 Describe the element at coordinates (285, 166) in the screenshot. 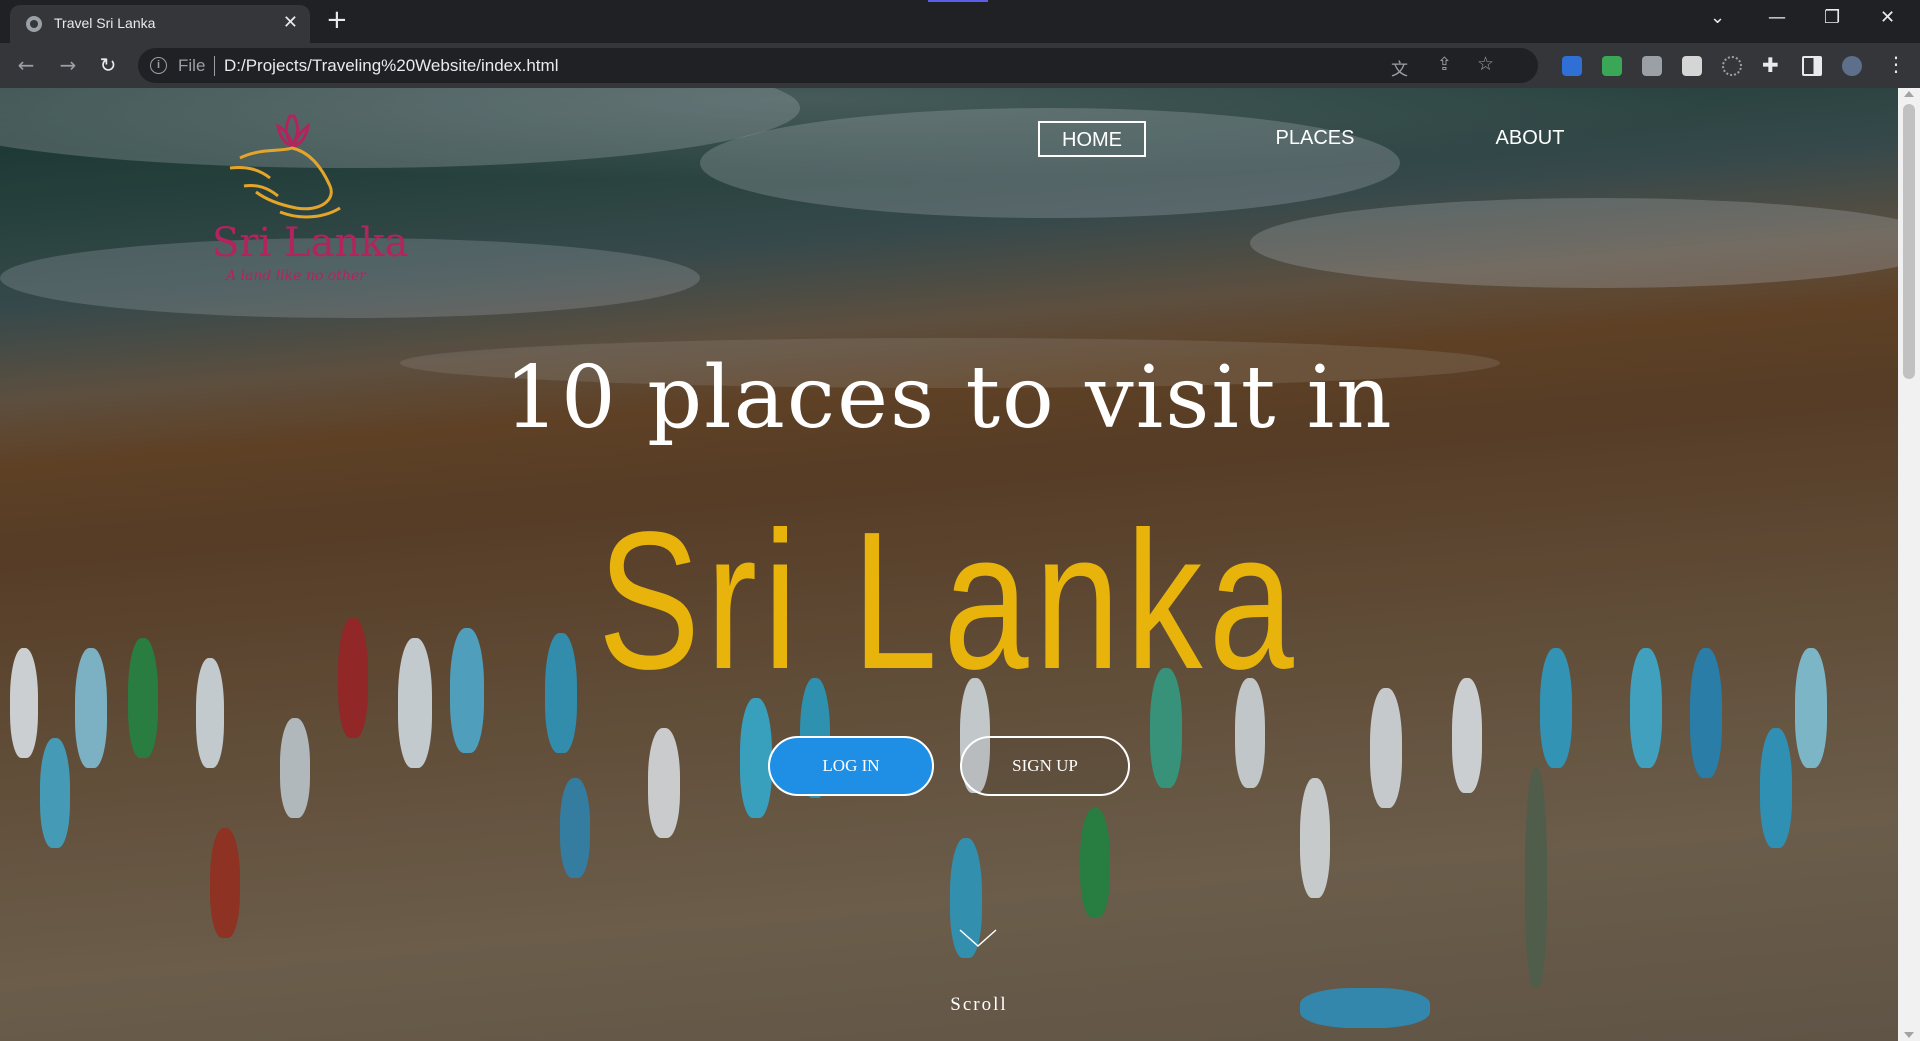

I see `lotus-hand-icon` at that location.